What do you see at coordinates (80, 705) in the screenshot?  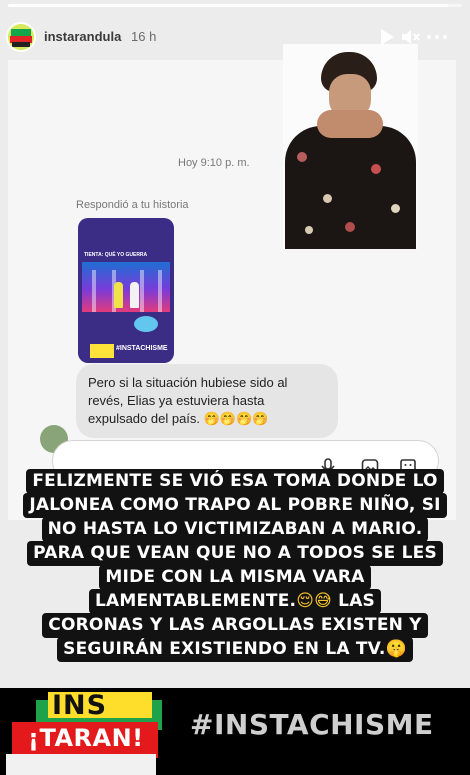 I see `brand-logo-top: INS` at bounding box center [80, 705].